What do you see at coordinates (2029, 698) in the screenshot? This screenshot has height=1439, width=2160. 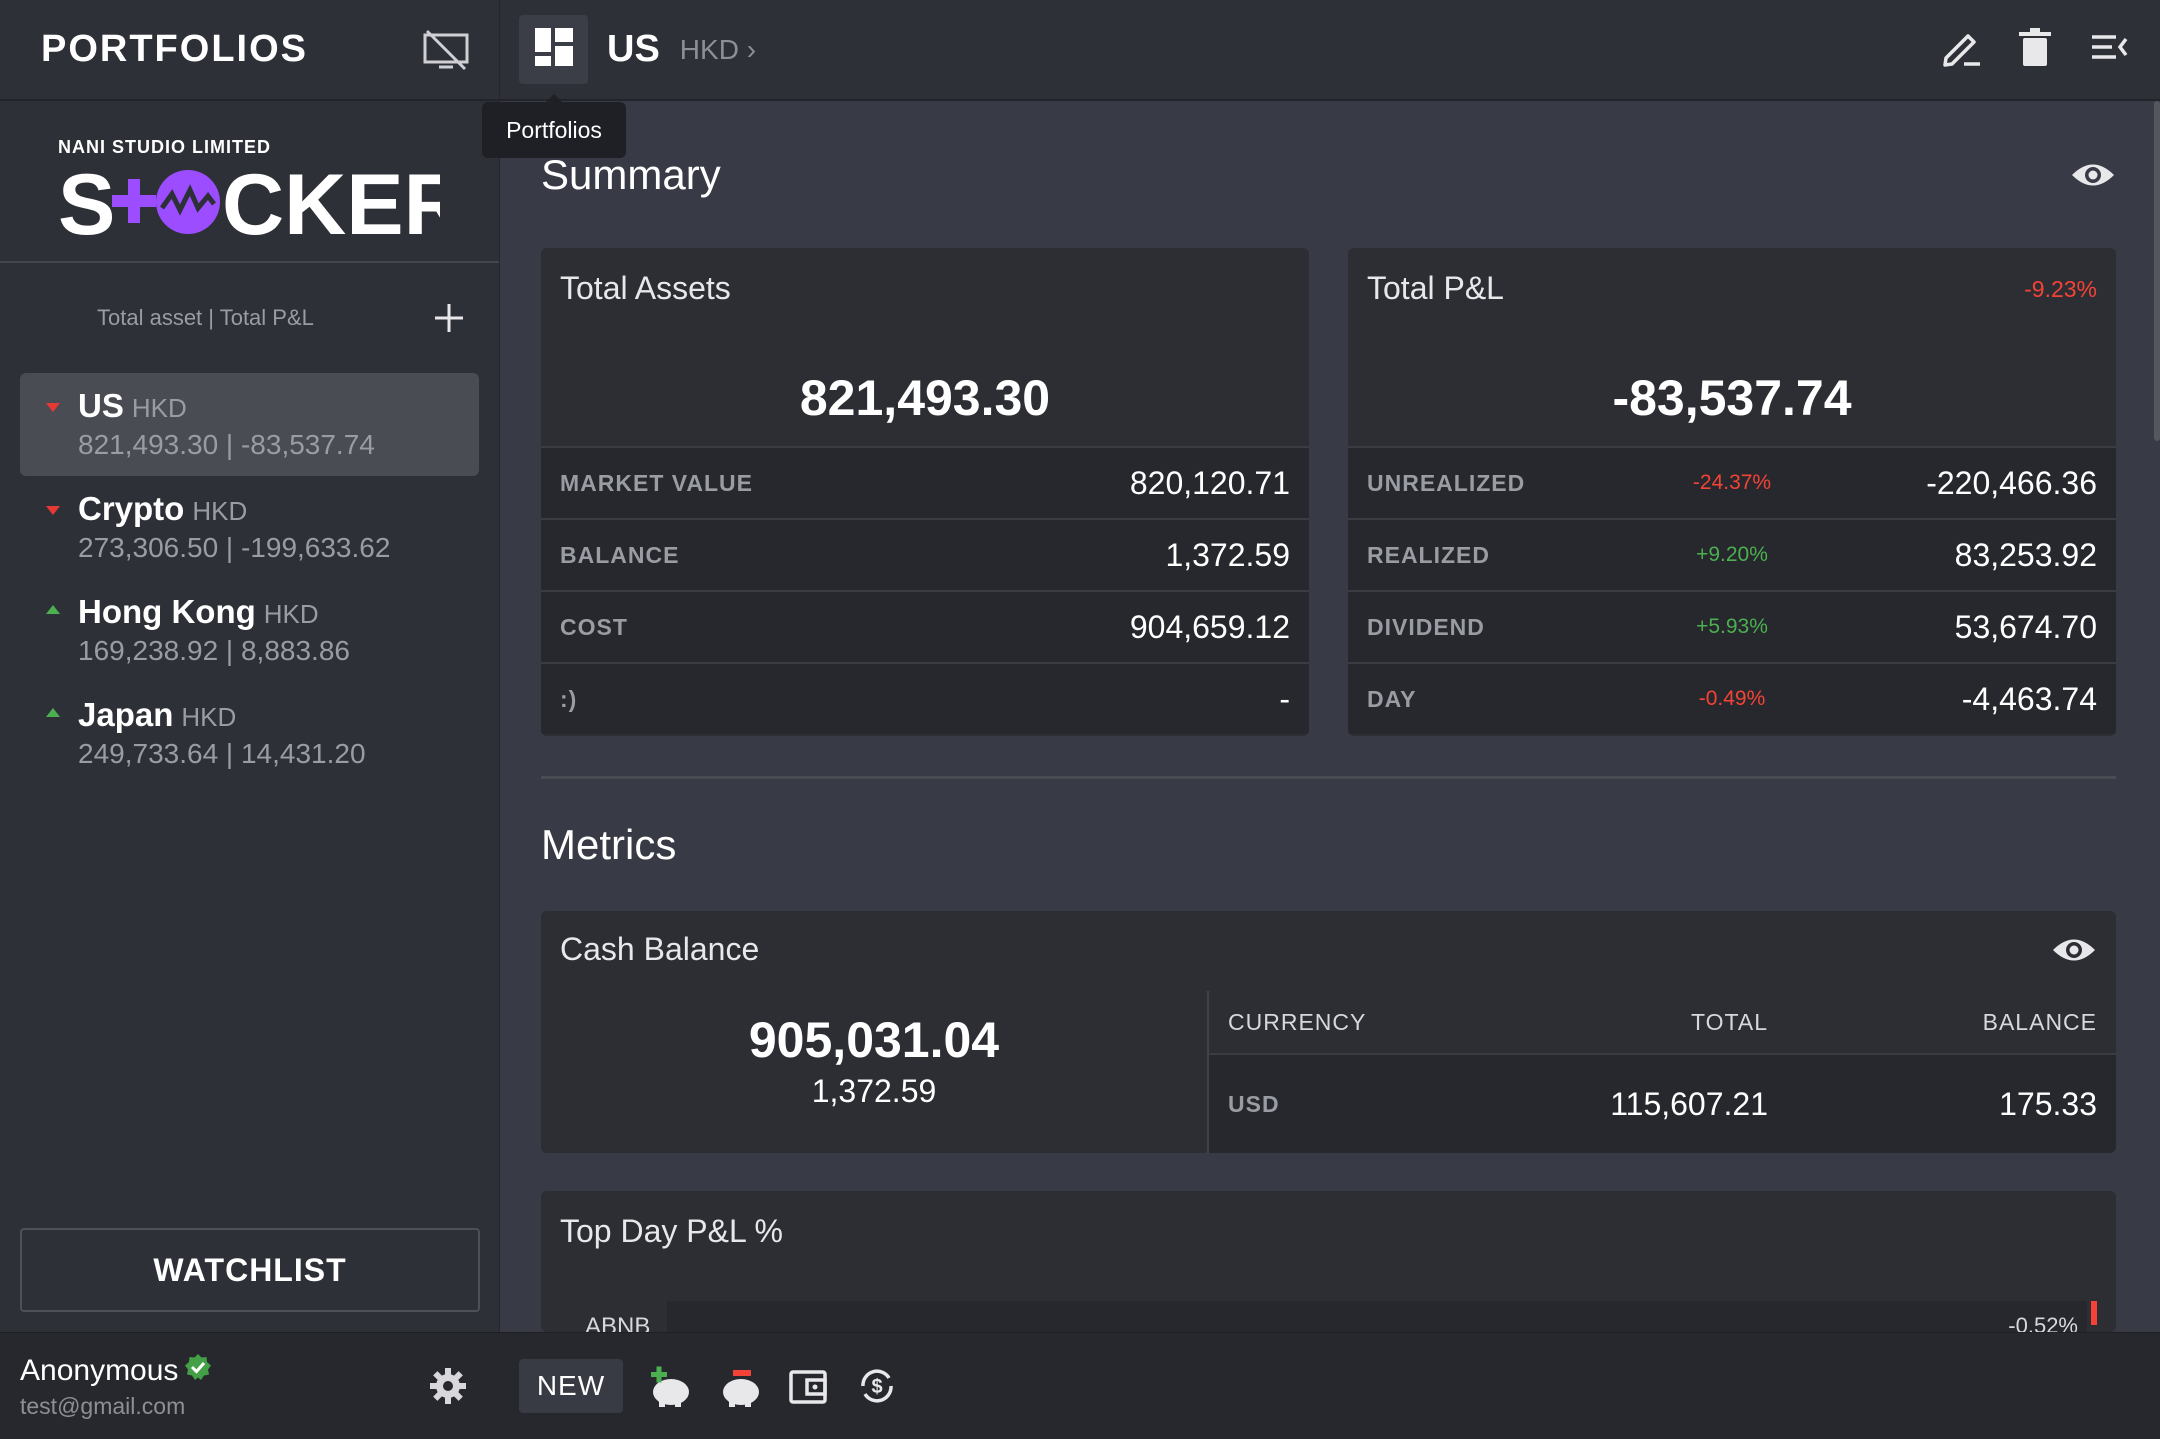 I see `row-value: -4,463.74` at bounding box center [2029, 698].